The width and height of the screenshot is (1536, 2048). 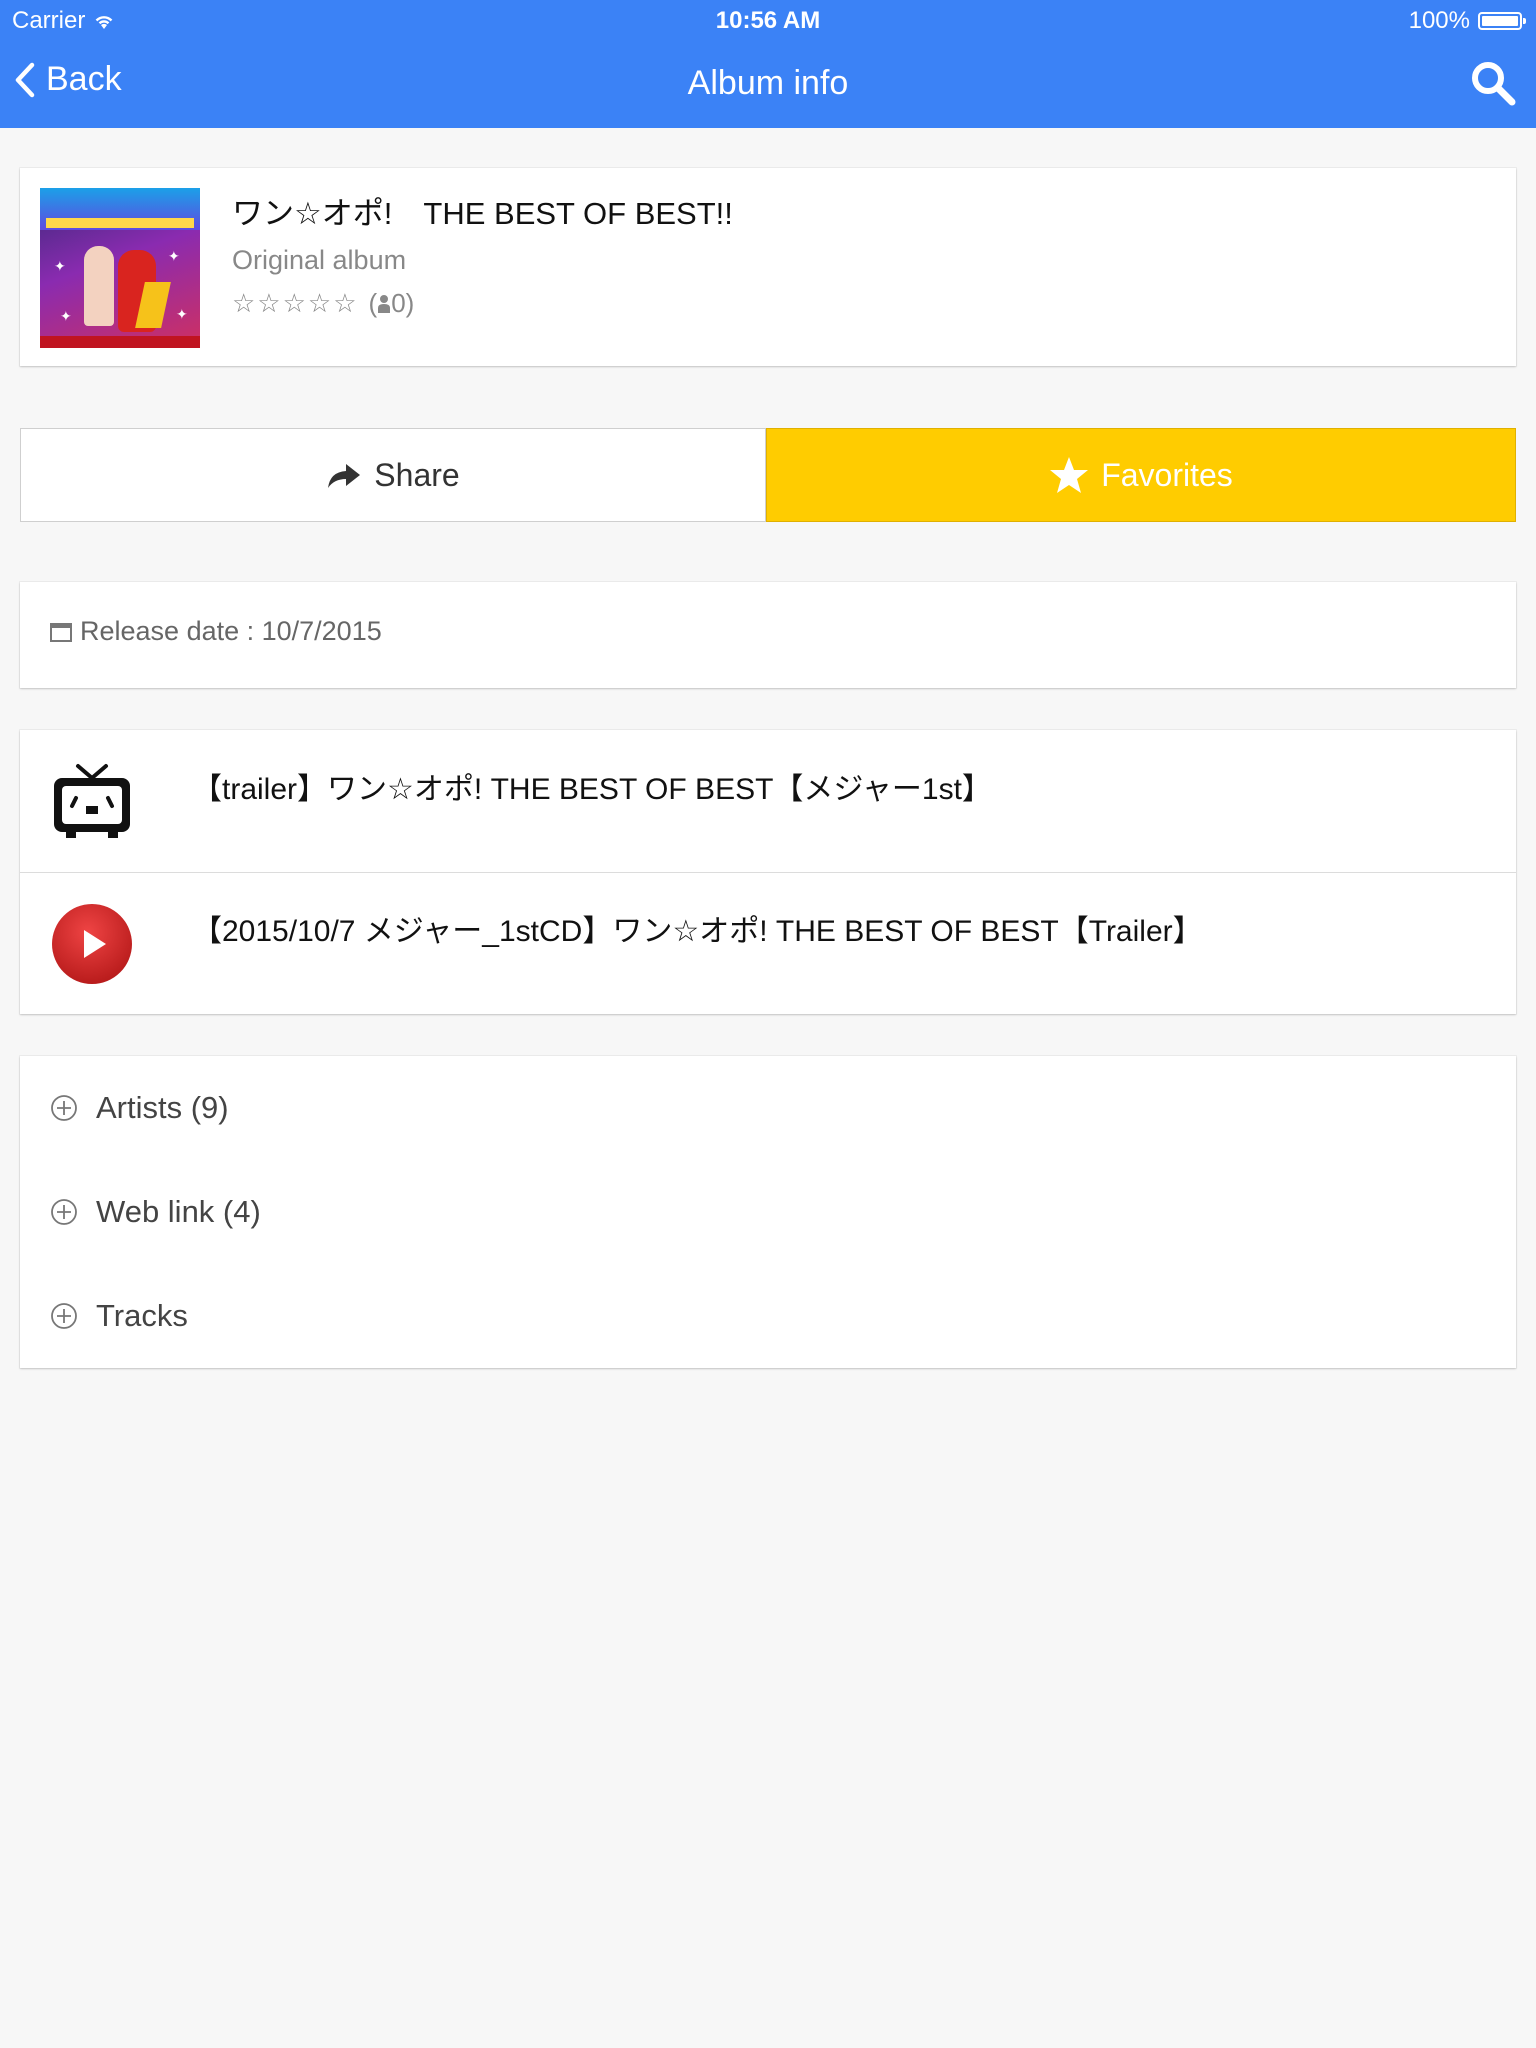 I want to click on favorites-button: Favorites, so click(x=1141, y=475).